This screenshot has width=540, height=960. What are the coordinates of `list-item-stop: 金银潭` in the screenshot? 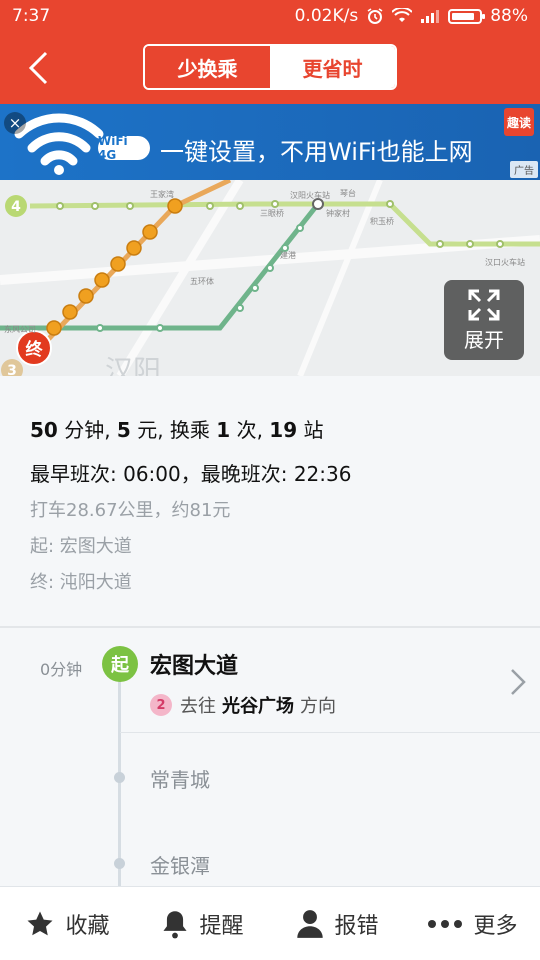 It's located at (180, 866).